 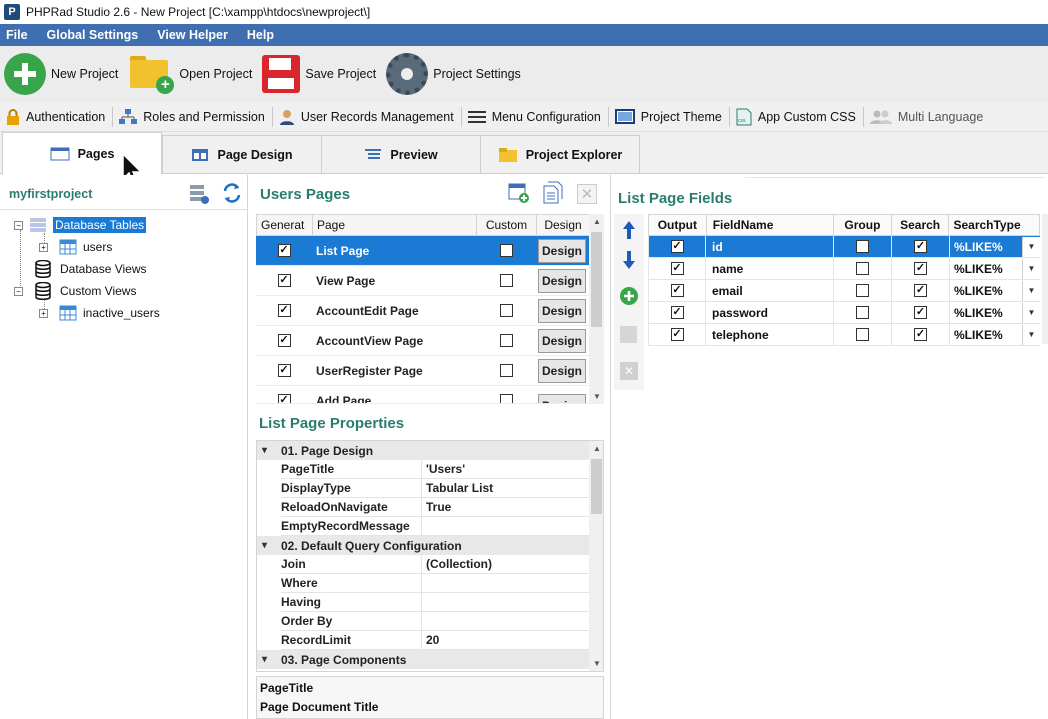 I want to click on authentication-button: Authentication, so click(x=60, y=116).